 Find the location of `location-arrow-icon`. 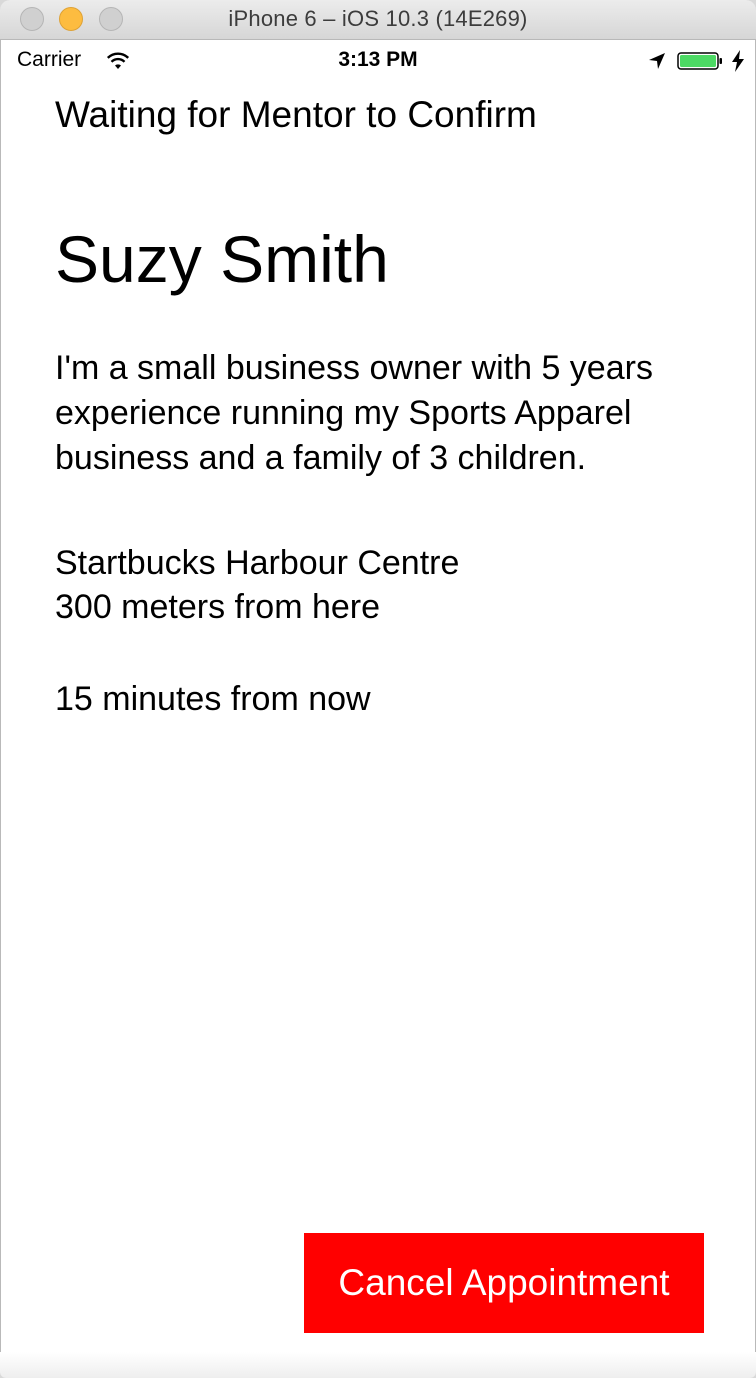

location-arrow-icon is located at coordinates (657, 61).